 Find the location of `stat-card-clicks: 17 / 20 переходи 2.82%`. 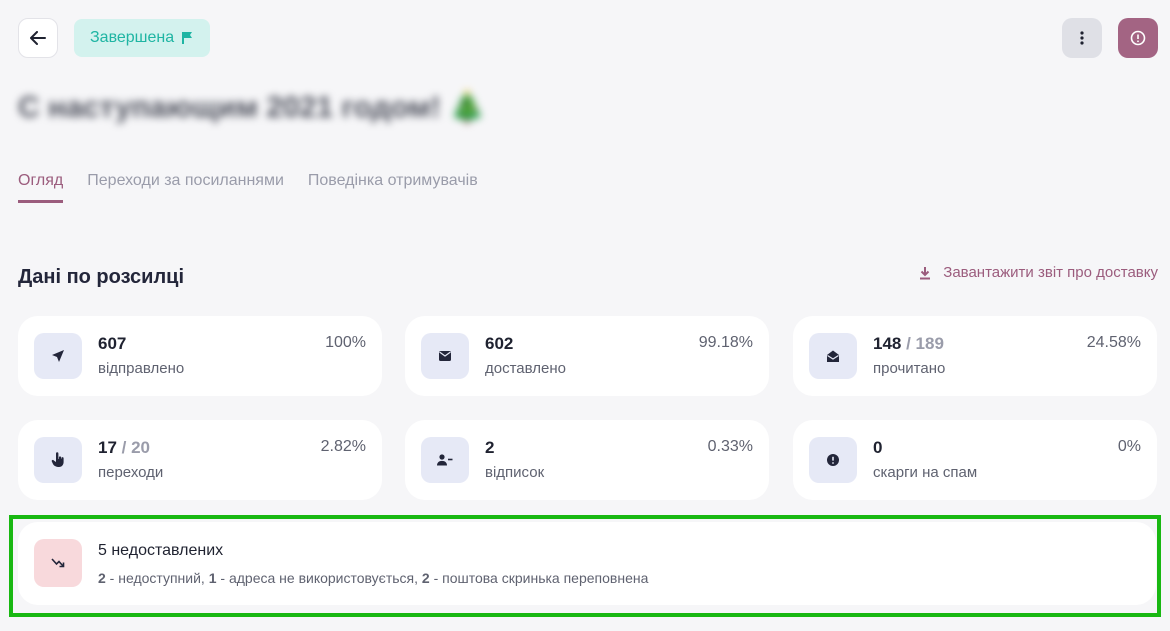

stat-card-clicks: 17 / 20 переходи 2.82% is located at coordinates (200, 460).